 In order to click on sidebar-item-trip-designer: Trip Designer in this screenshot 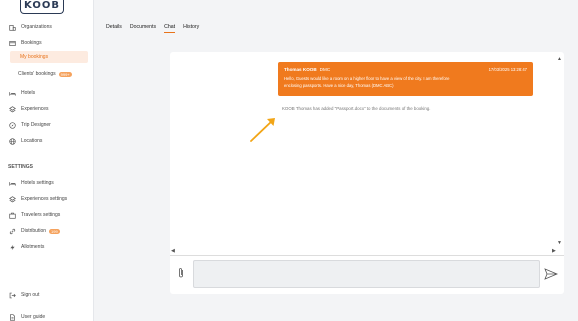, I will do `click(49, 125)`.